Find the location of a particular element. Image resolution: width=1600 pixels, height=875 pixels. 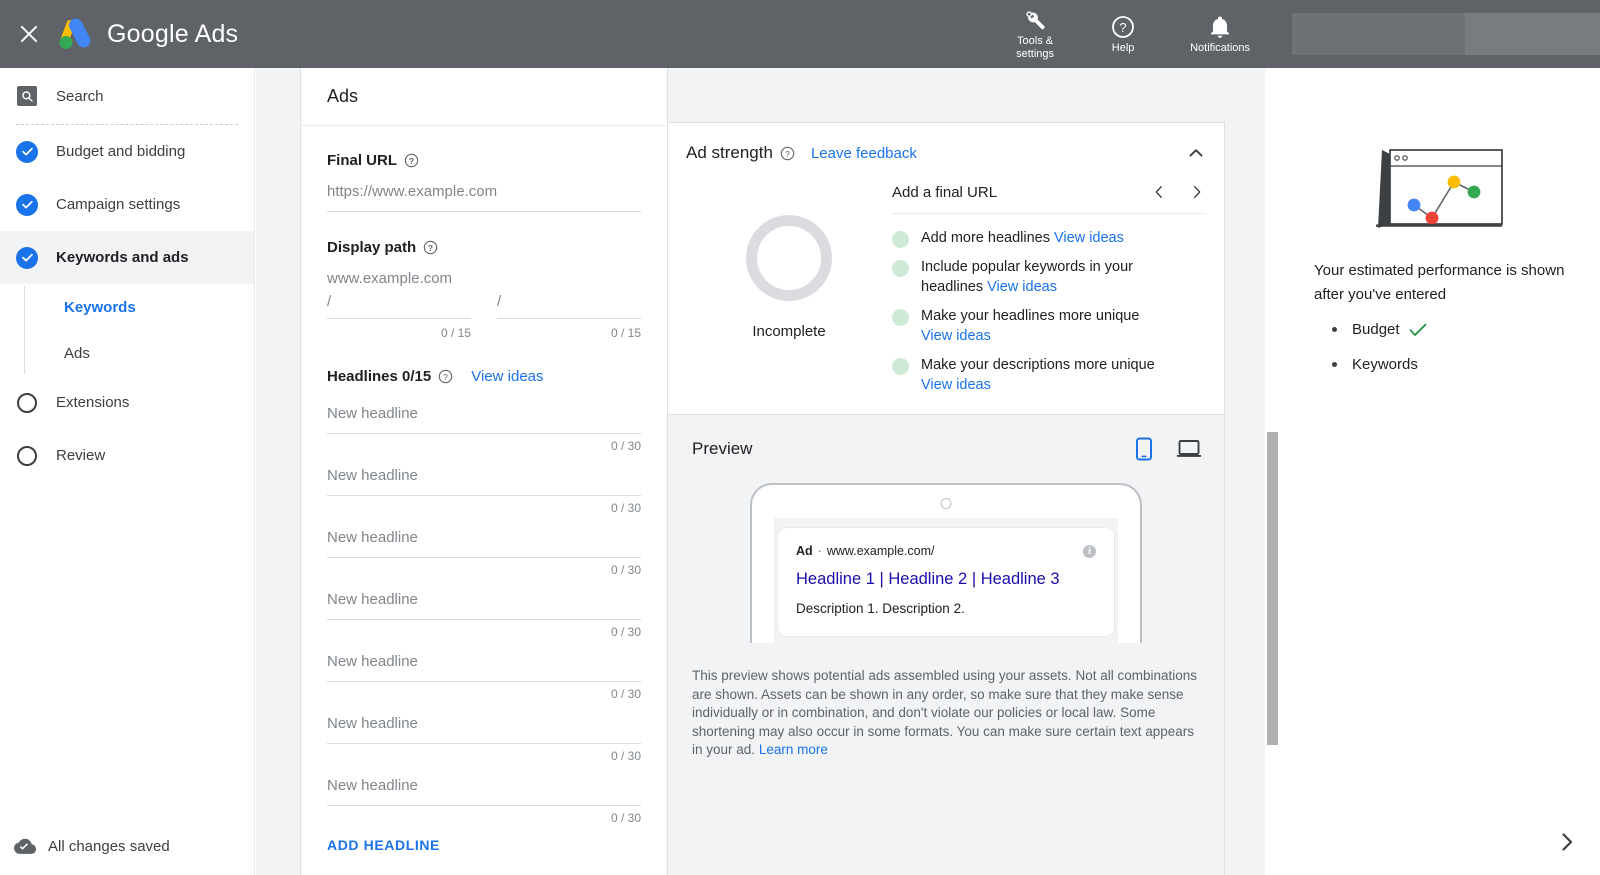

mobile-device-icon is located at coordinates (1144, 449).